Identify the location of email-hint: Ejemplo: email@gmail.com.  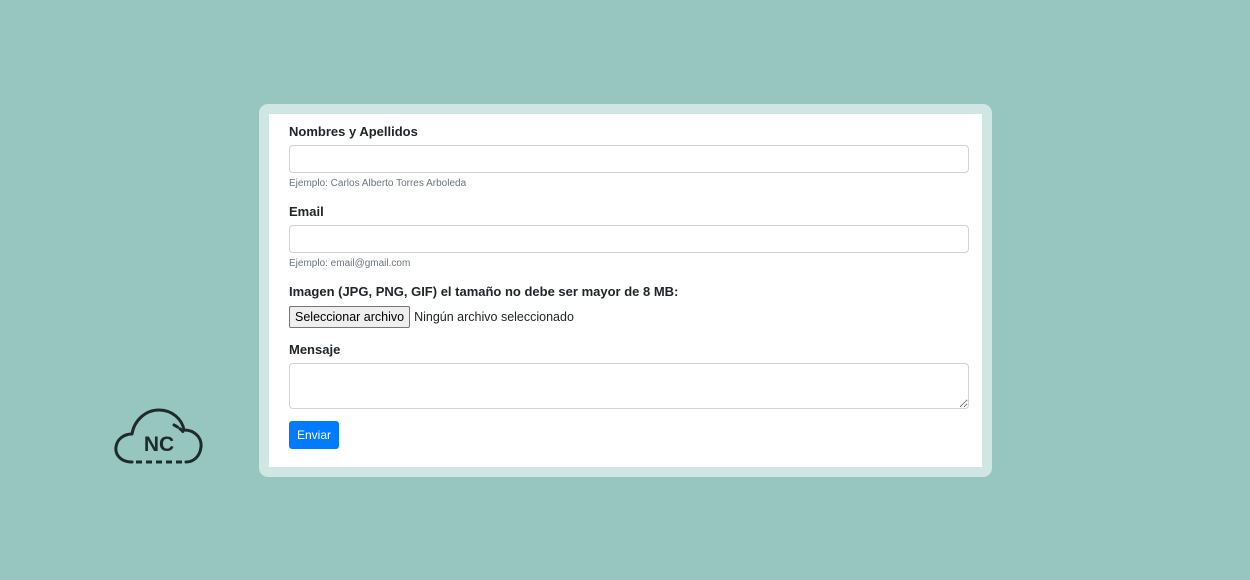
(350, 263).